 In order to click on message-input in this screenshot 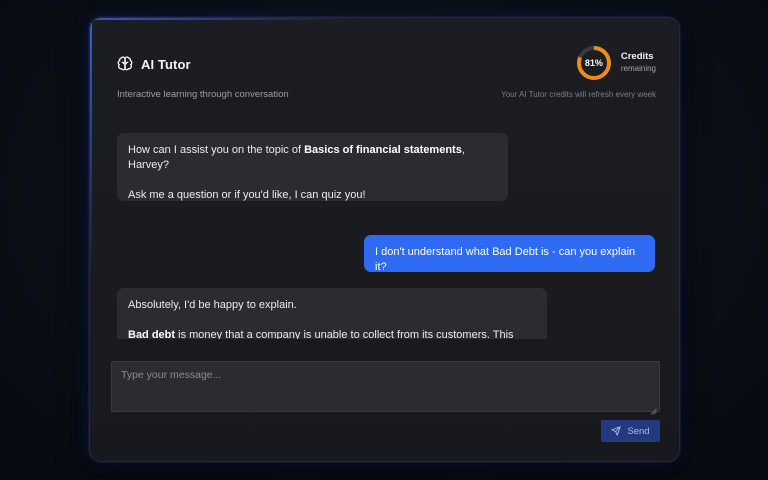, I will do `click(385, 386)`.